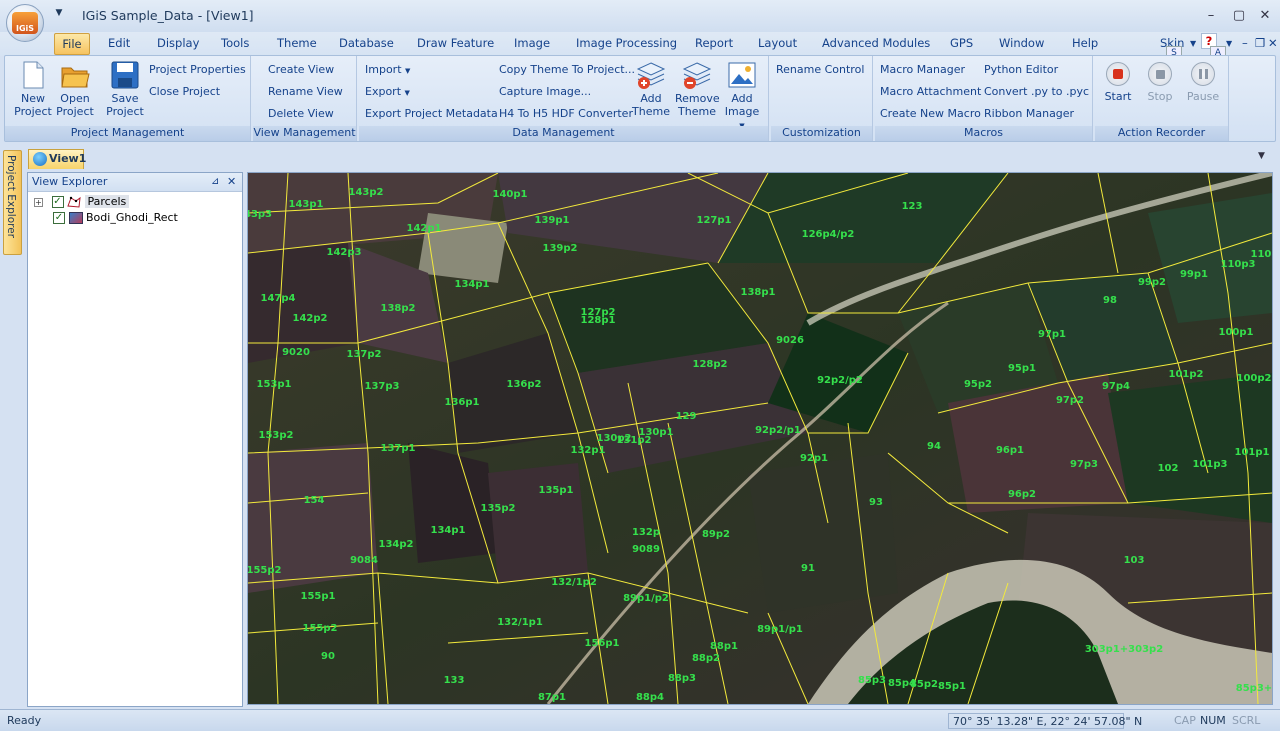 This screenshot has height=731, width=1280. What do you see at coordinates (231, 181) in the screenshot?
I see `panel-close-icon: ✕` at bounding box center [231, 181].